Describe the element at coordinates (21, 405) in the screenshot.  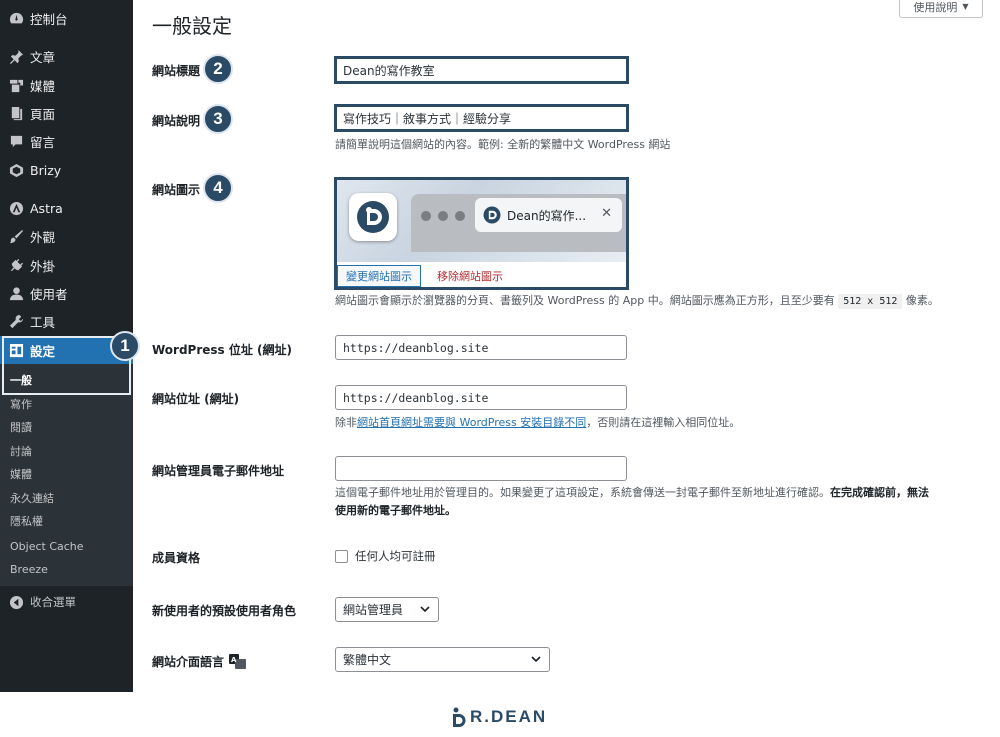
I see `submenu-item-writing: 寫作` at that location.